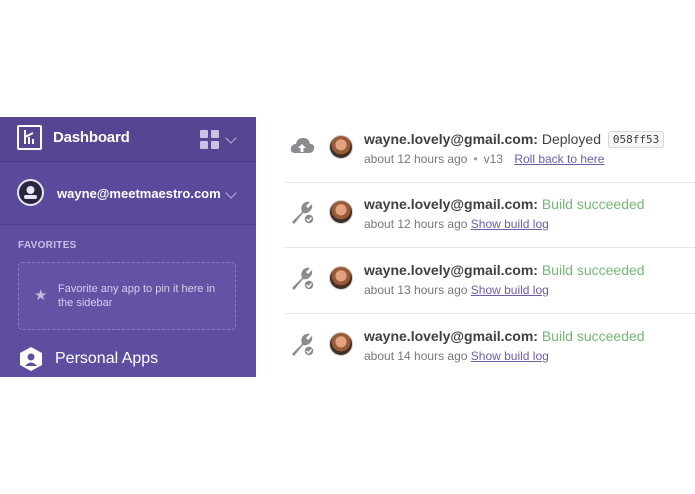  Describe the element at coordinates (139, 193) in the screenshot. I see `account-email: wayne@meetmaestro.com` at that location.